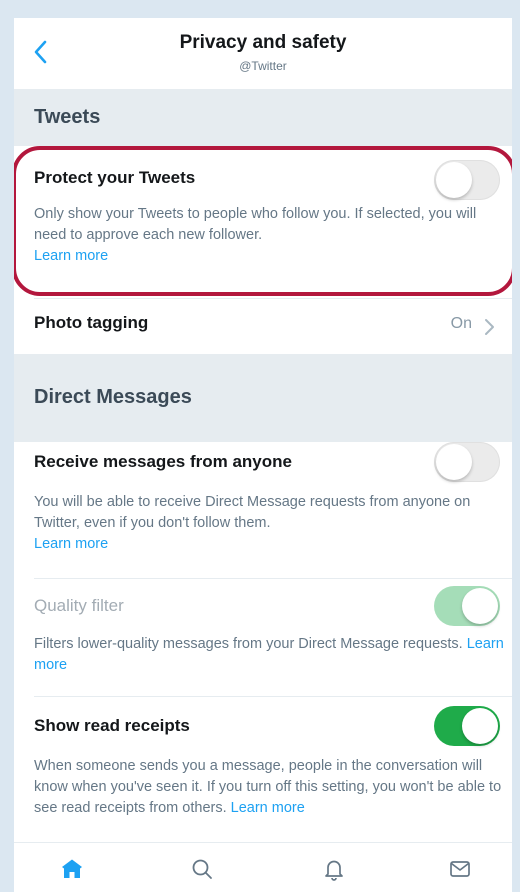  Describe the element at coordinates (263, 867) in the screenshot. I see `bottom-tab-bar` at that location.